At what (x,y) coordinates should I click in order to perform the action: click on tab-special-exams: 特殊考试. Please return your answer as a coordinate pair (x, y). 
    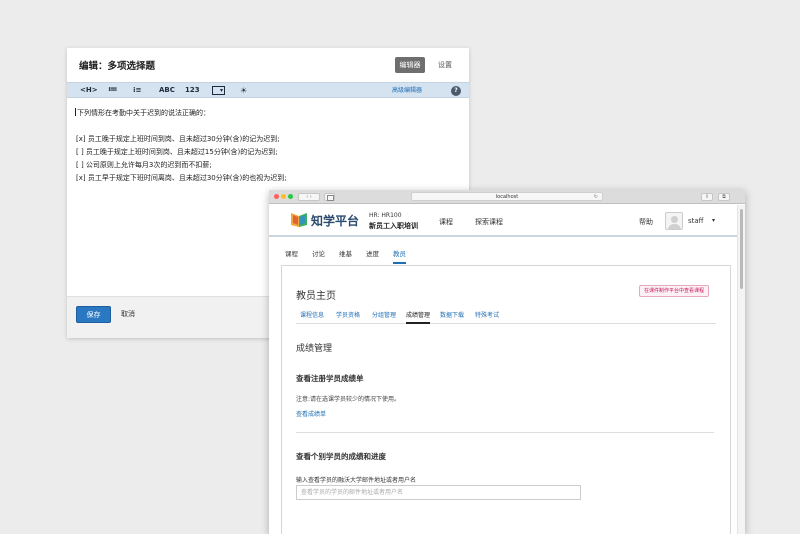
    Looking at the image, I should click on (487, 317).